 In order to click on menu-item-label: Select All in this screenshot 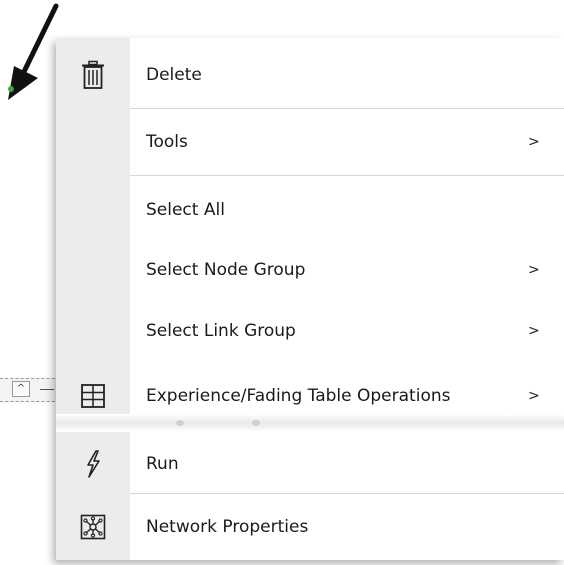, I will do `click(185, 210)`.